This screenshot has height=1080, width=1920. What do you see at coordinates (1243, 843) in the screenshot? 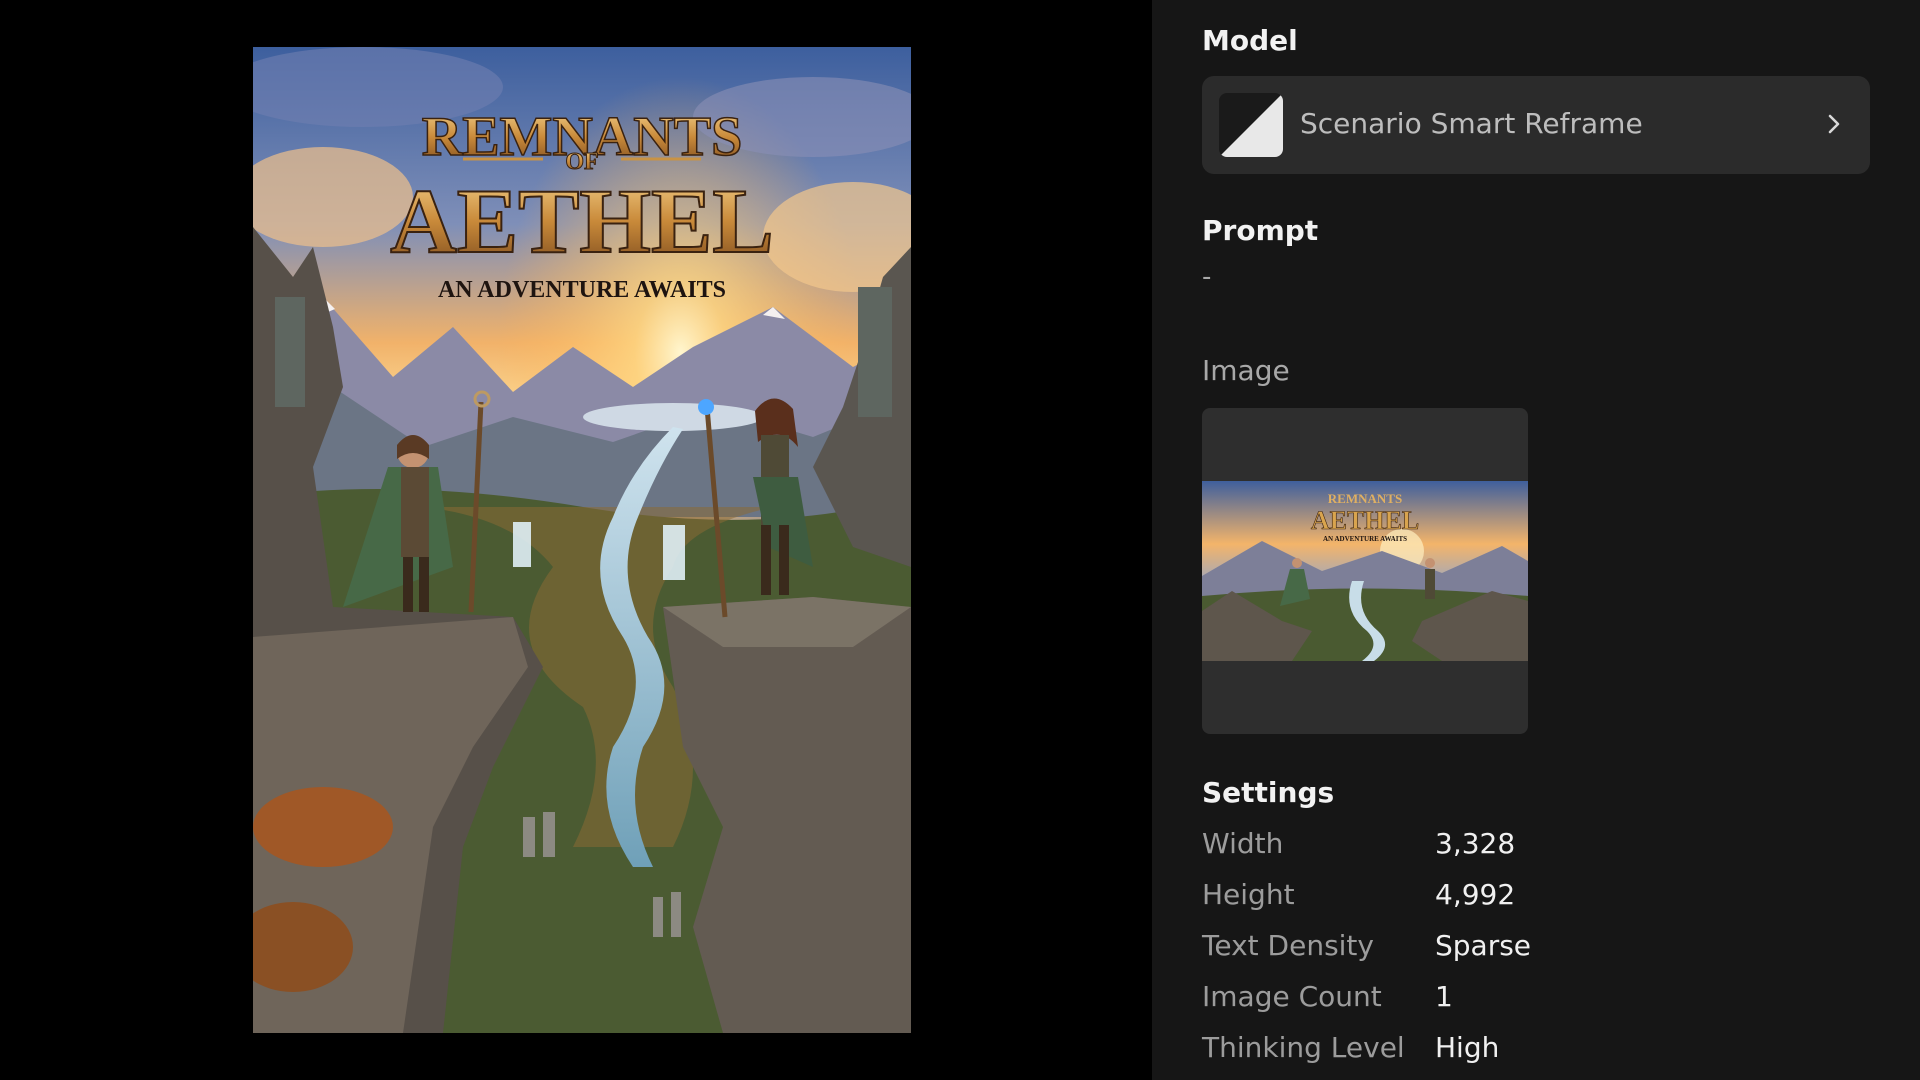
I see `setting-label: Width` at bounding box center [1243, 843].